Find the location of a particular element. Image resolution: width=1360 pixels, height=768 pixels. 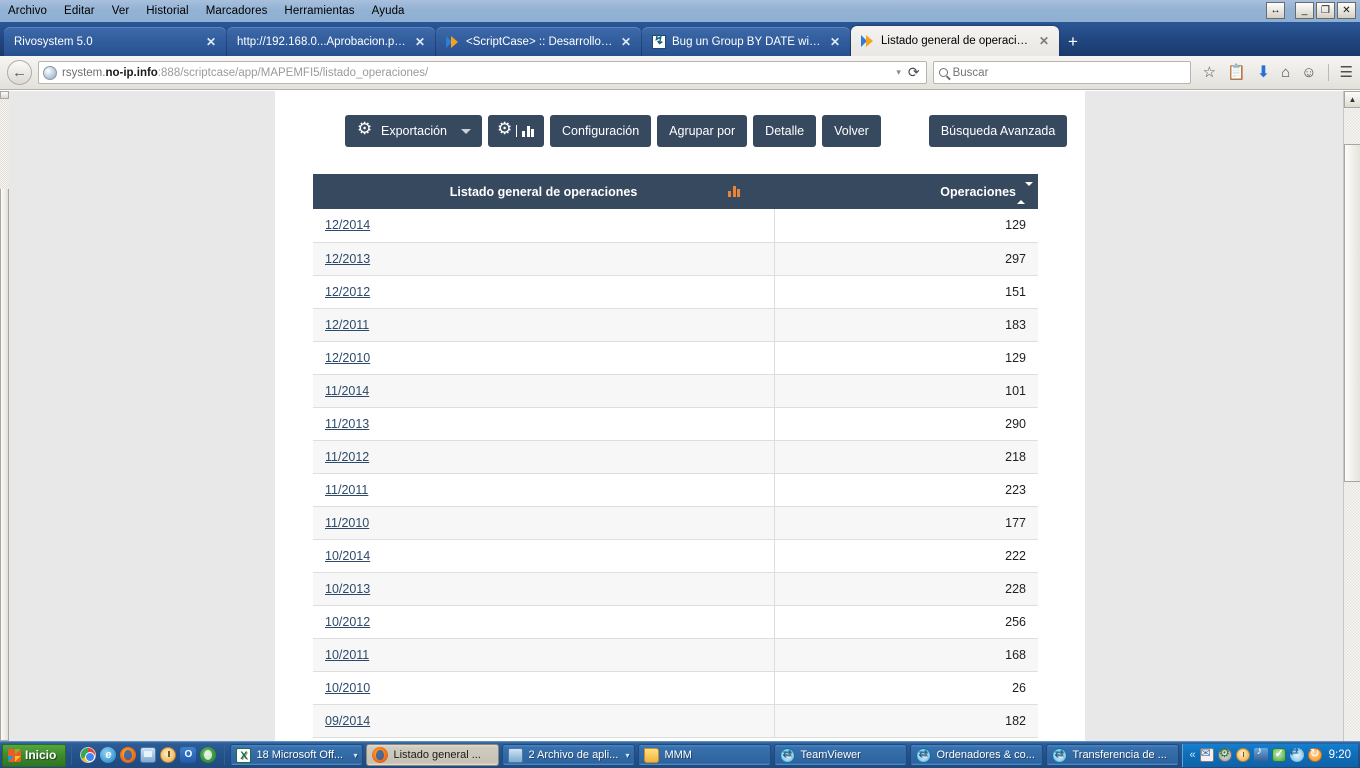

row-link: 09/2014 is located at coordinates (347, 721).